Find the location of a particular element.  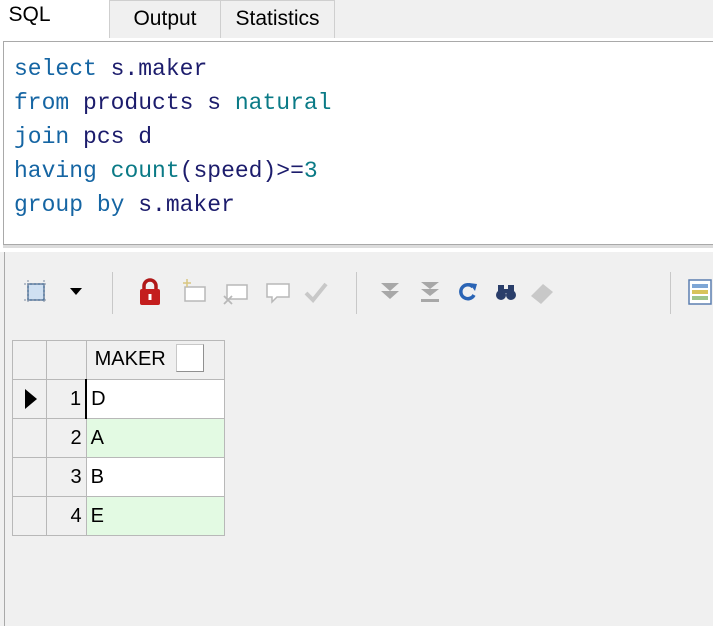

tab-bar: SQL Output Statistics is located at coordinates (356, 19).